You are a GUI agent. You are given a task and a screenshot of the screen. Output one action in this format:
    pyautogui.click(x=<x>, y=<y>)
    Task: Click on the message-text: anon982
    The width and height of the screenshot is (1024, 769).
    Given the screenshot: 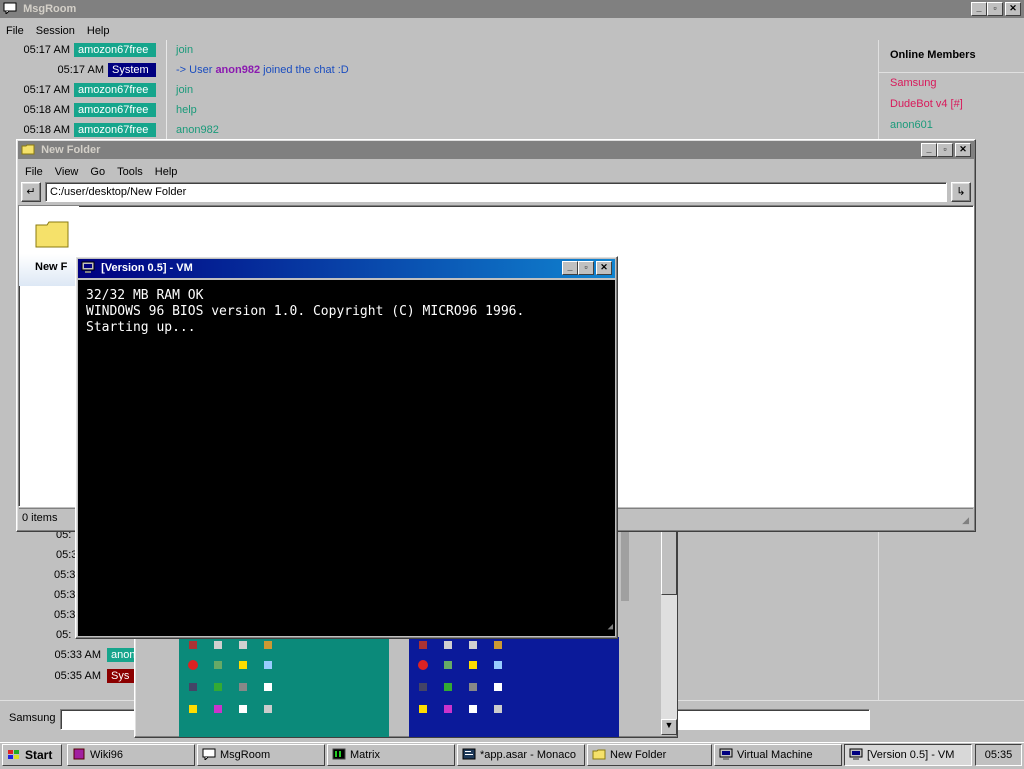 What is the action you would take?
    pyautogui.click(x=197, y=130)
    